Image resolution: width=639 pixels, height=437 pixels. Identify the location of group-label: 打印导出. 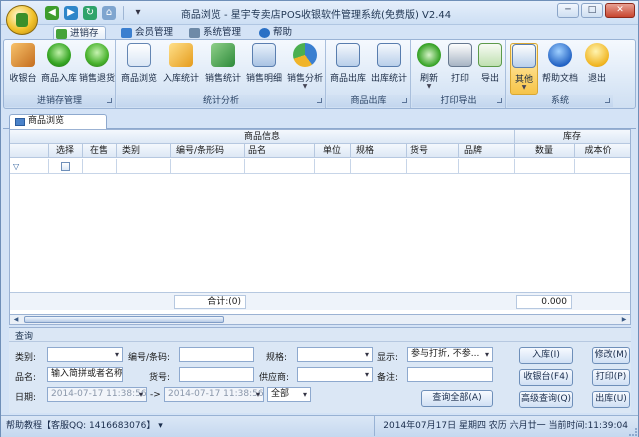
(458, 101).